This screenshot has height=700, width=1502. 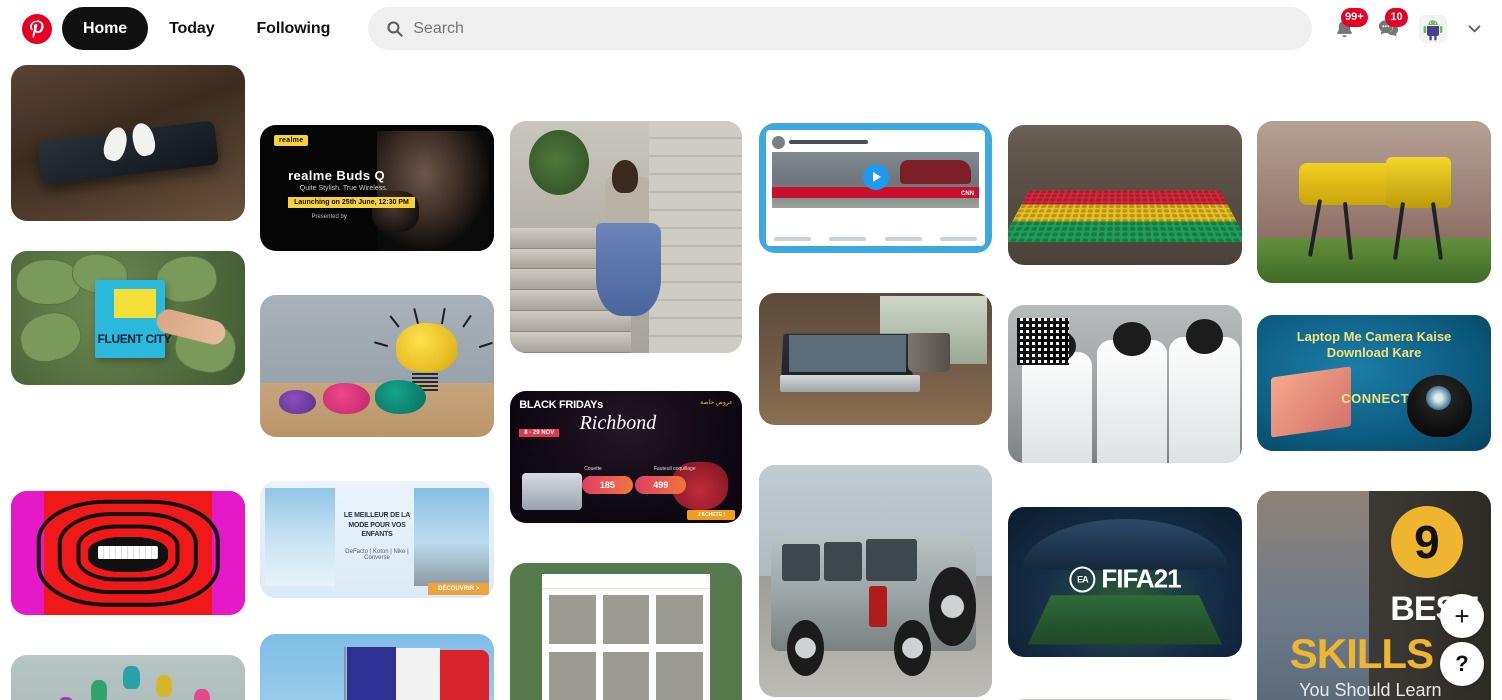 I want to click on pin-overlay-title: realme Buds Q, so click(x=337, y=175).